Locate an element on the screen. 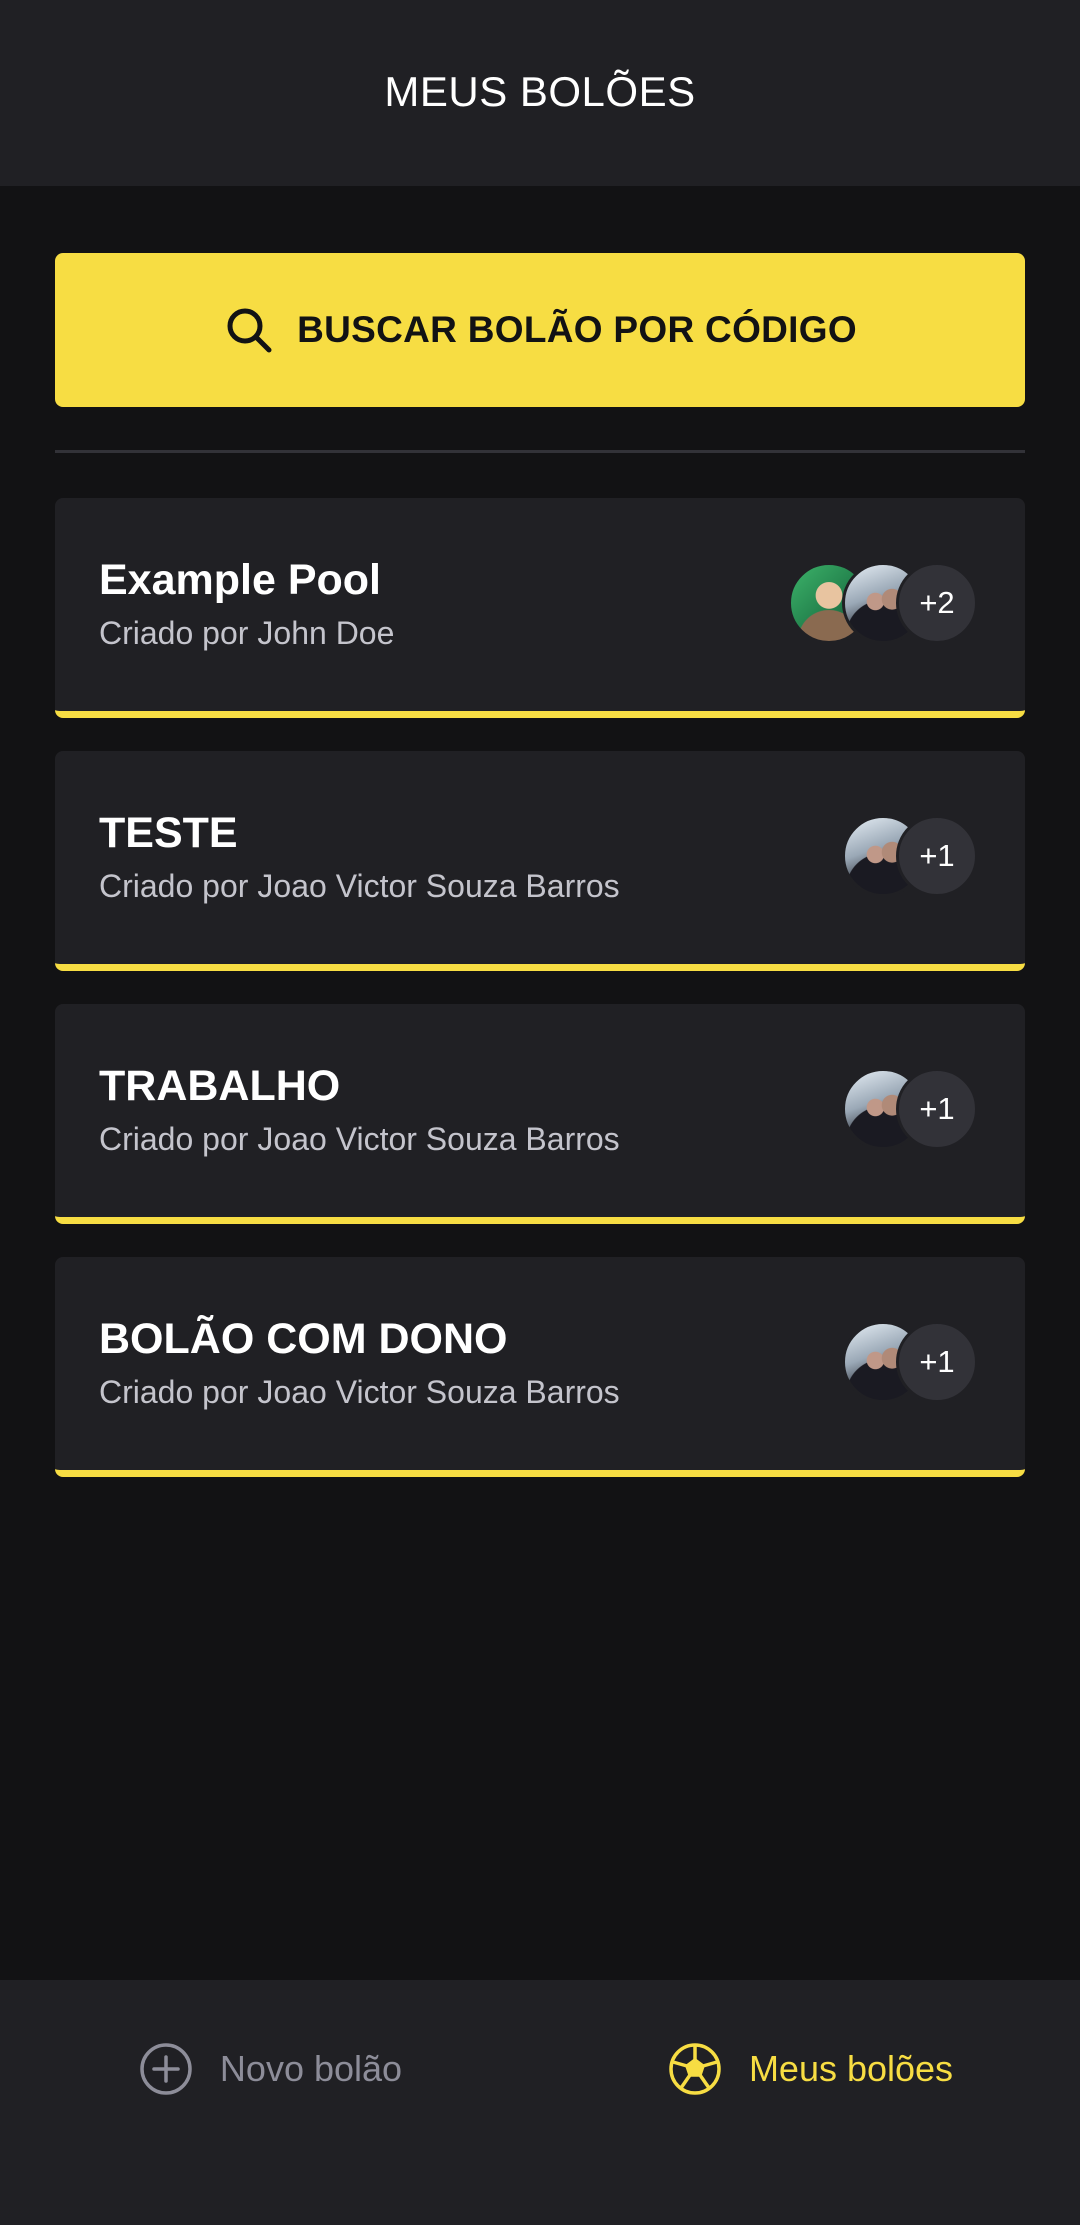  pool-title: TRABALHO is located at coordinates (220, 1086).